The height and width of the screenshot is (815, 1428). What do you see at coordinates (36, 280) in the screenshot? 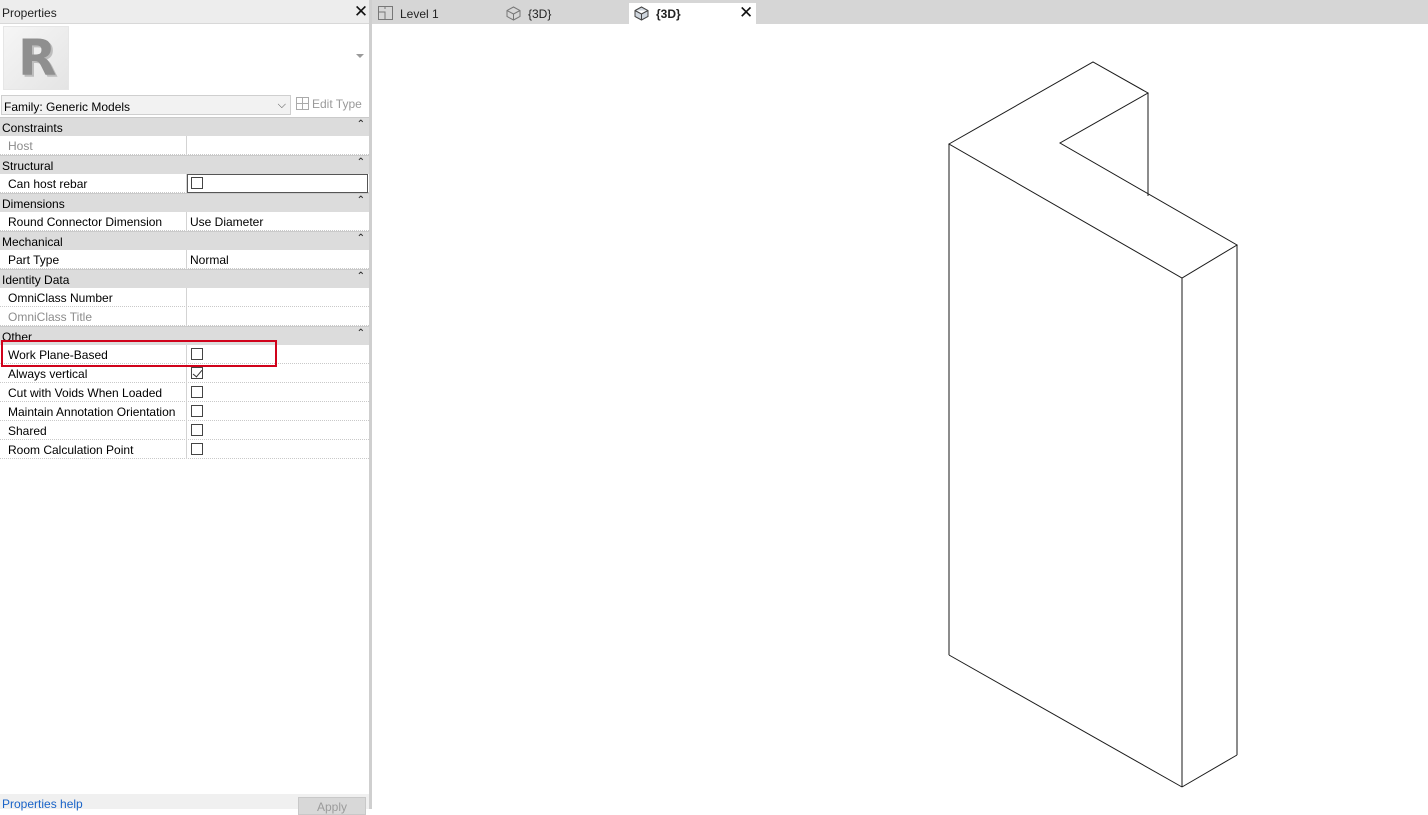
I see `group-label: Identity Data` at bounding box center [36, 280].